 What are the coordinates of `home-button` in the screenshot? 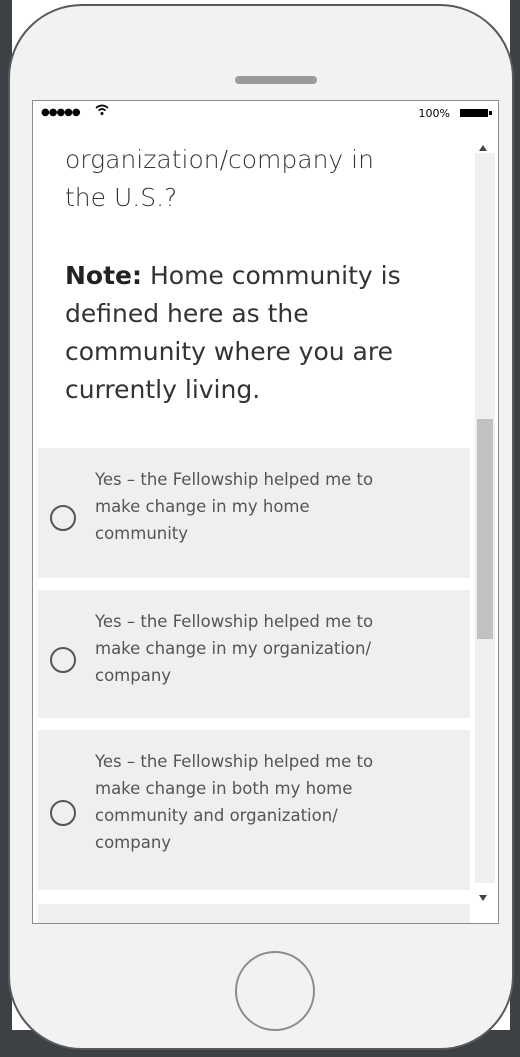 It's located at (275, 991).